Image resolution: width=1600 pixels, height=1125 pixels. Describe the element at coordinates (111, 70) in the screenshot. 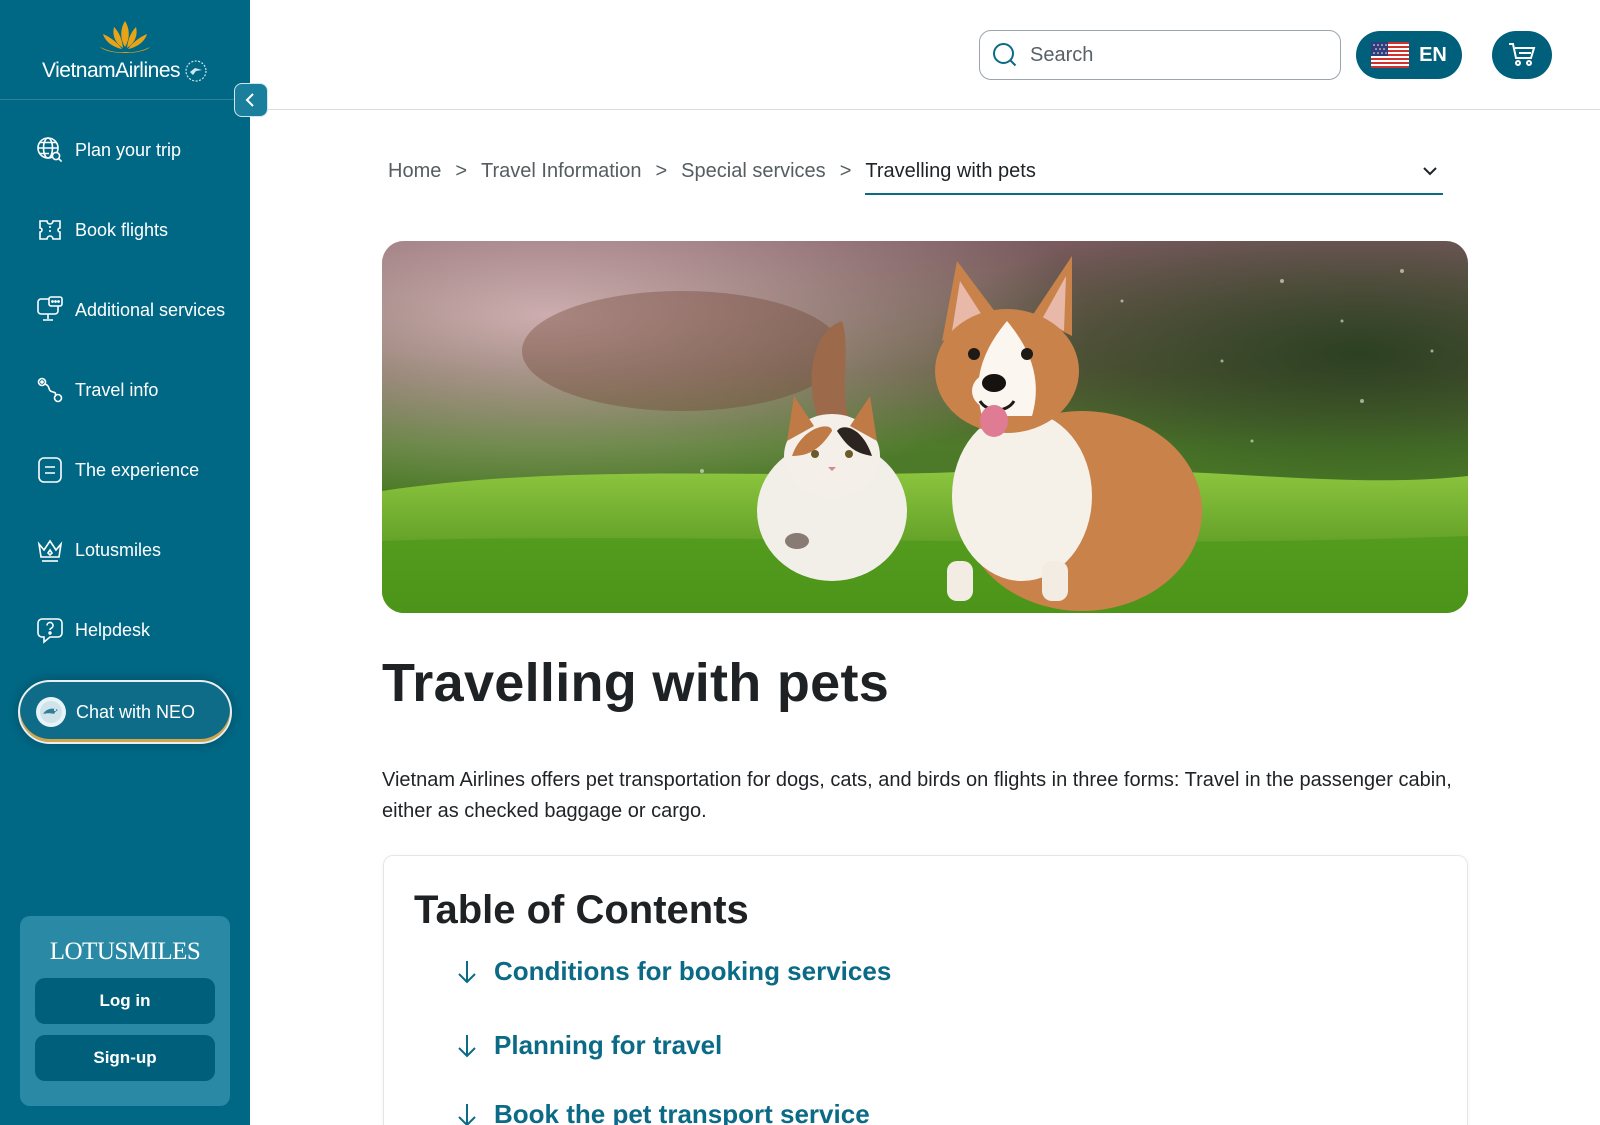

I see `brand-name: VietnamAirlines` at that location.